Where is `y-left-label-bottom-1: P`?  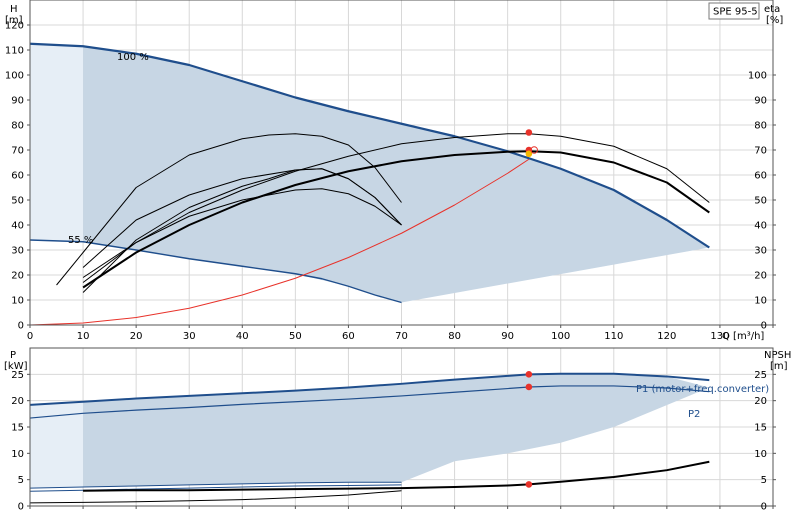 y-left-label-bottom-1: P is located at coordinates (13, 355).